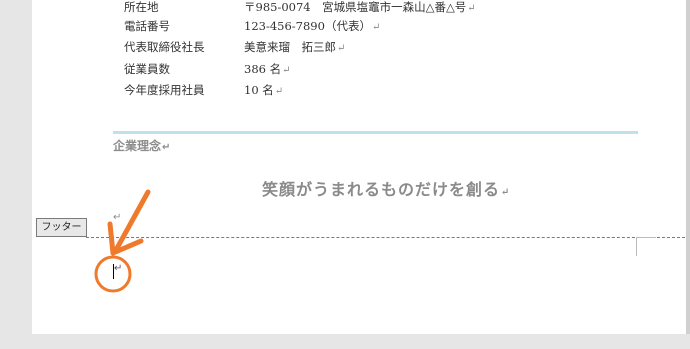 The image size is (690, 349). I want to click on scroll-edge, so click(688, 174).